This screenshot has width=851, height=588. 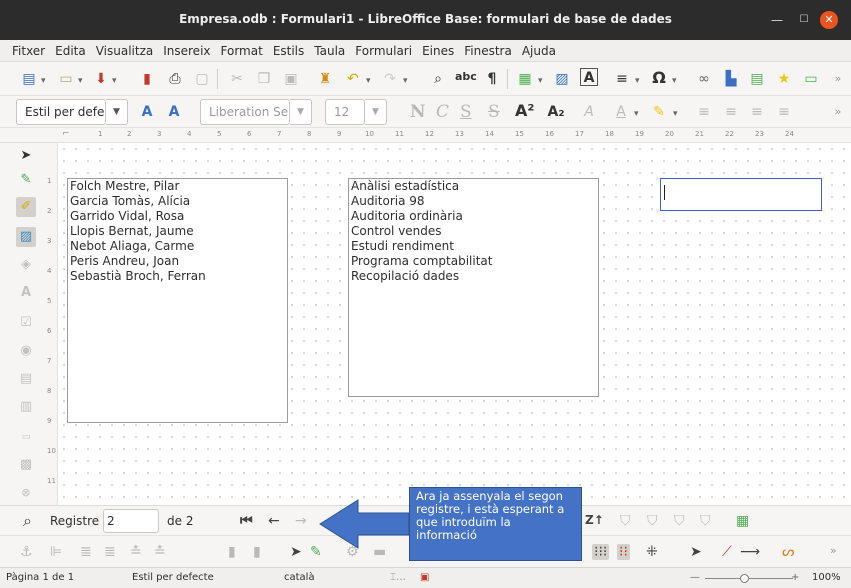 I want to click on reset-filter-icon: ⛉, so click(x=705, y=521).